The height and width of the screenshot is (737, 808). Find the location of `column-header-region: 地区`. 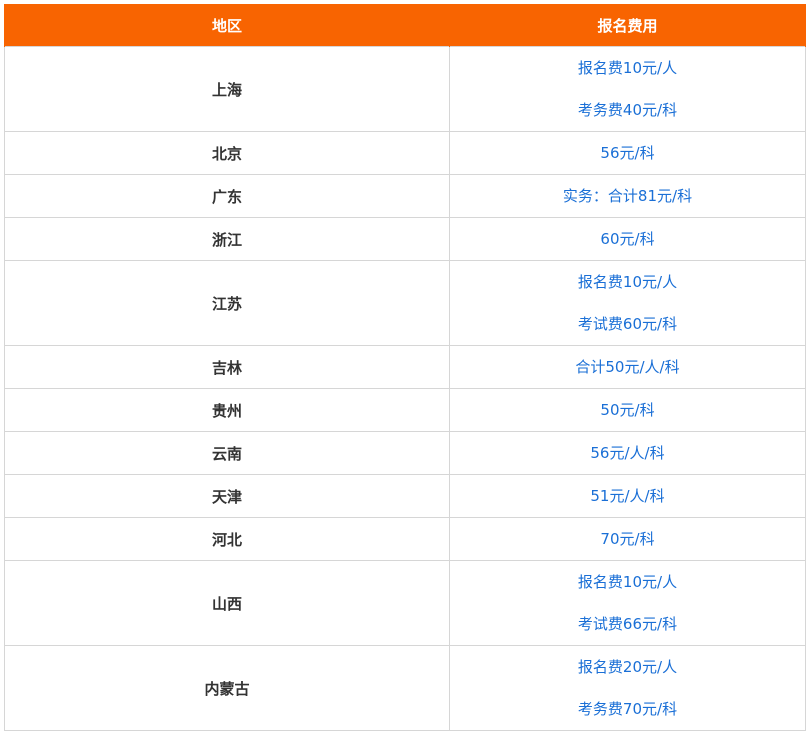

column-header-region: 地区 is located at coordinates (227, 25).